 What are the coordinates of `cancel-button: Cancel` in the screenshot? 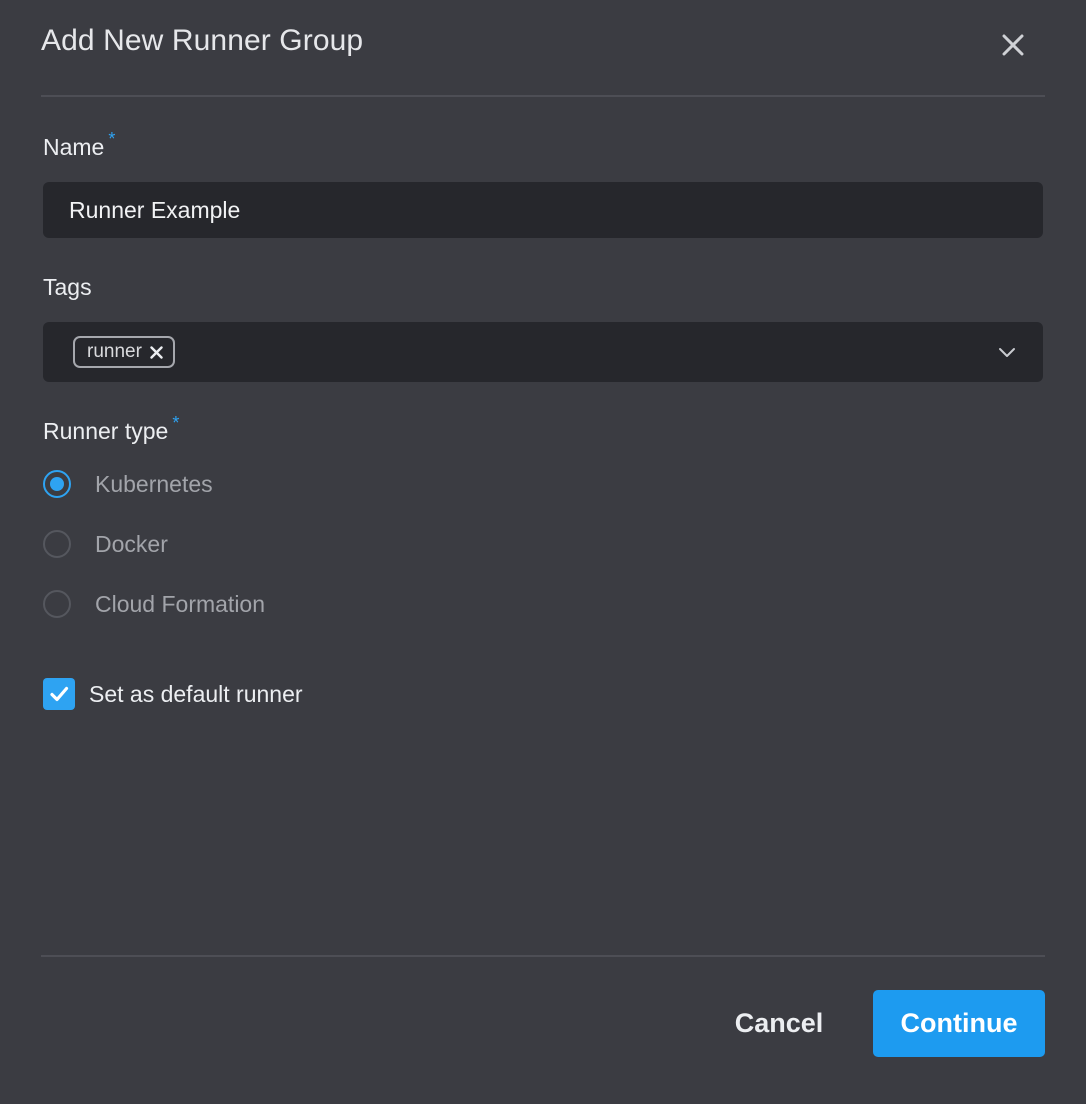 It's located at (779, 1023).